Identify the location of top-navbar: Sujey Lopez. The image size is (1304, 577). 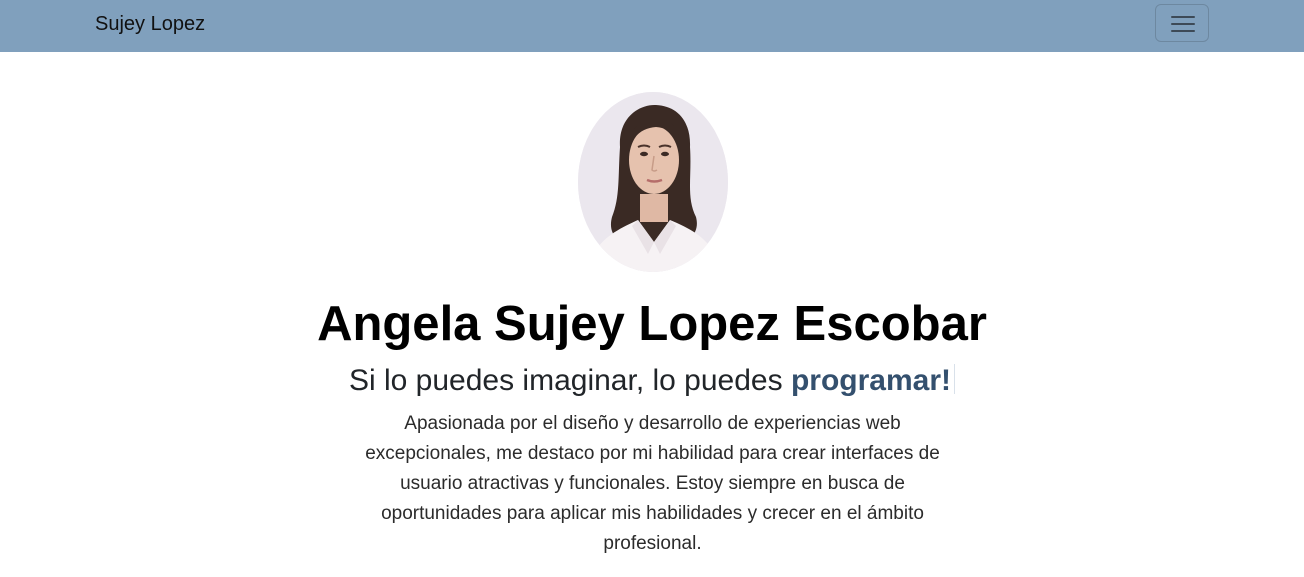
(652, 26).